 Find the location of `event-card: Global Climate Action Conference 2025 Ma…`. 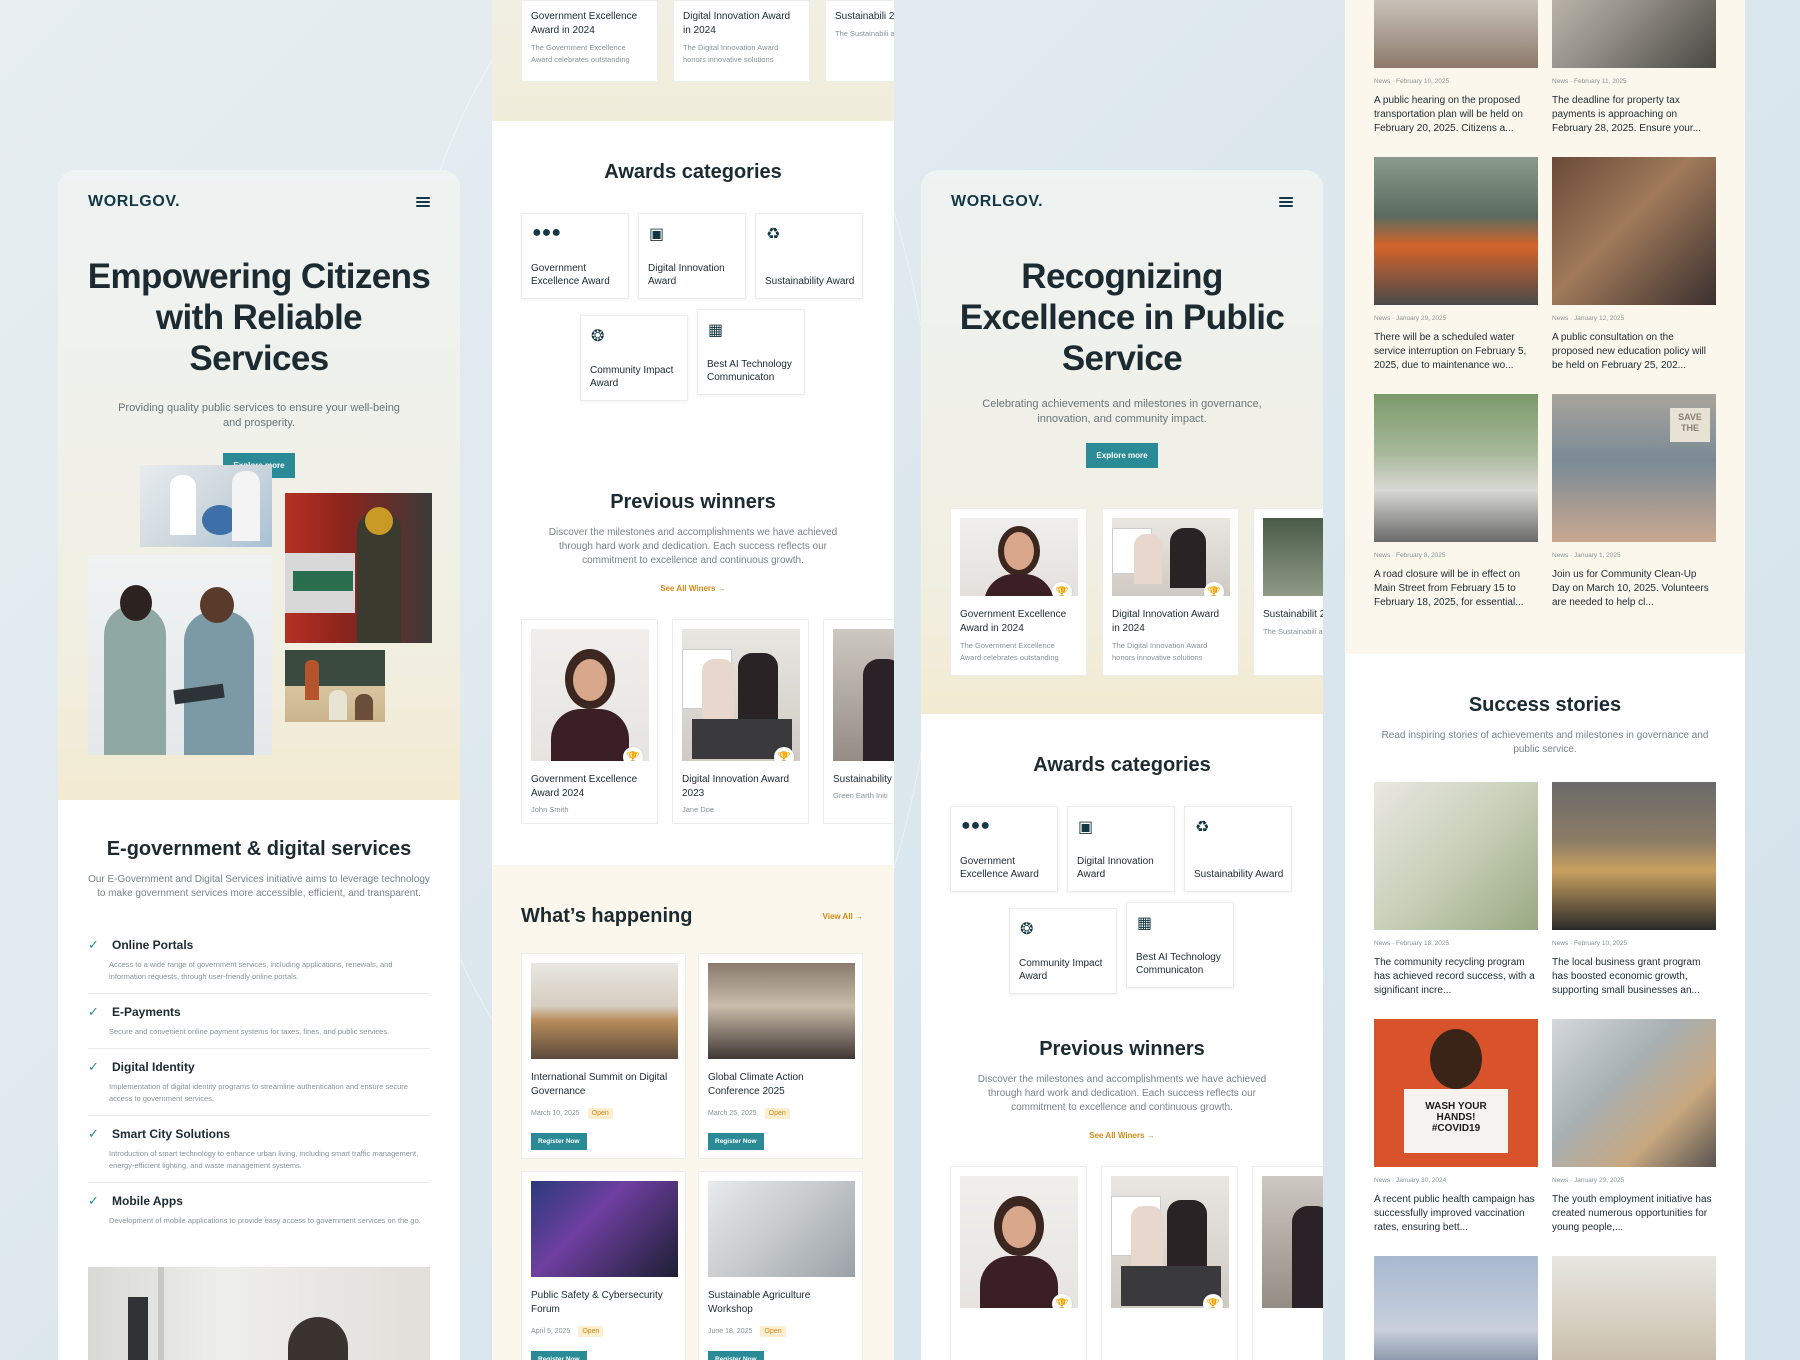

event-card: Global Climate Action Conference 2025 Ma… is located at coordinates (780, 1056).